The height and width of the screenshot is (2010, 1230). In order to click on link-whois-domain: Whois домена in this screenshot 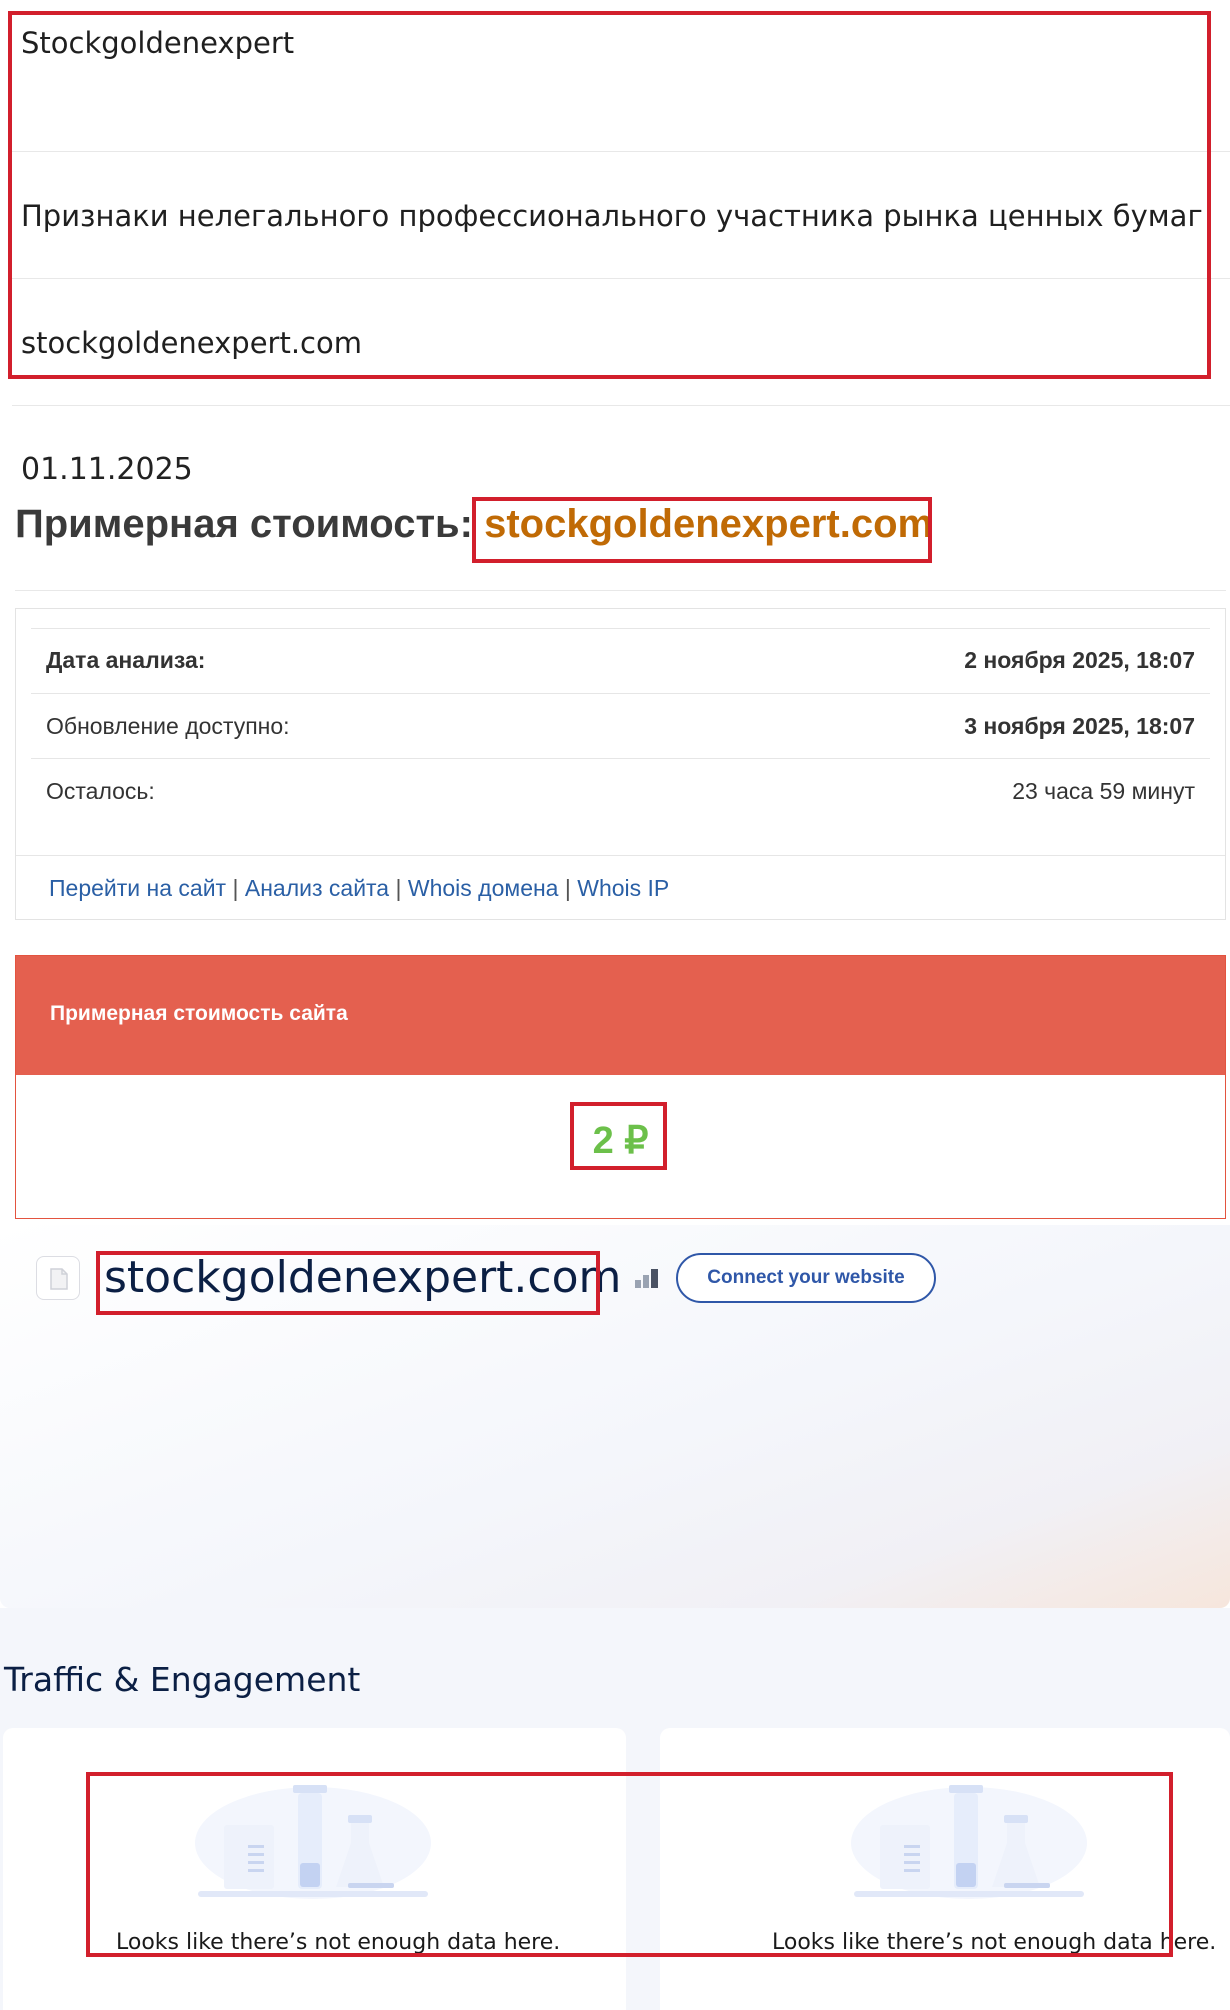, I will do `click(483, 888)`.